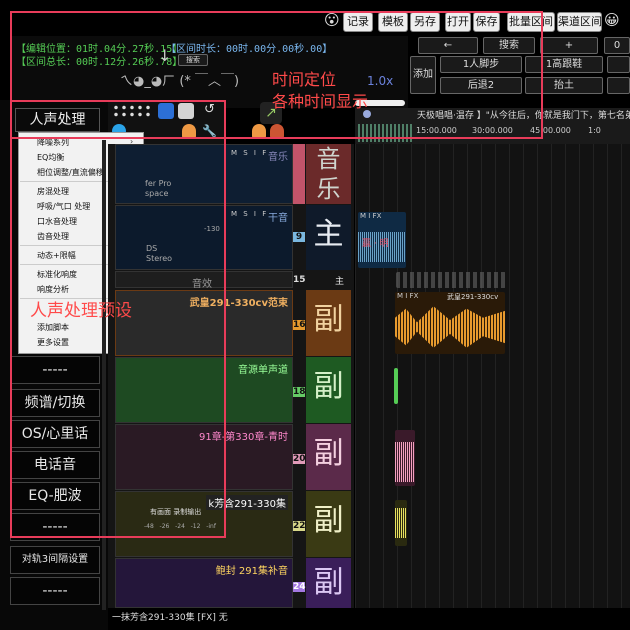 Image resolution: width=630 pixels, height=630 pixels. I want to click on template-button: 模板, so click(393, 22).